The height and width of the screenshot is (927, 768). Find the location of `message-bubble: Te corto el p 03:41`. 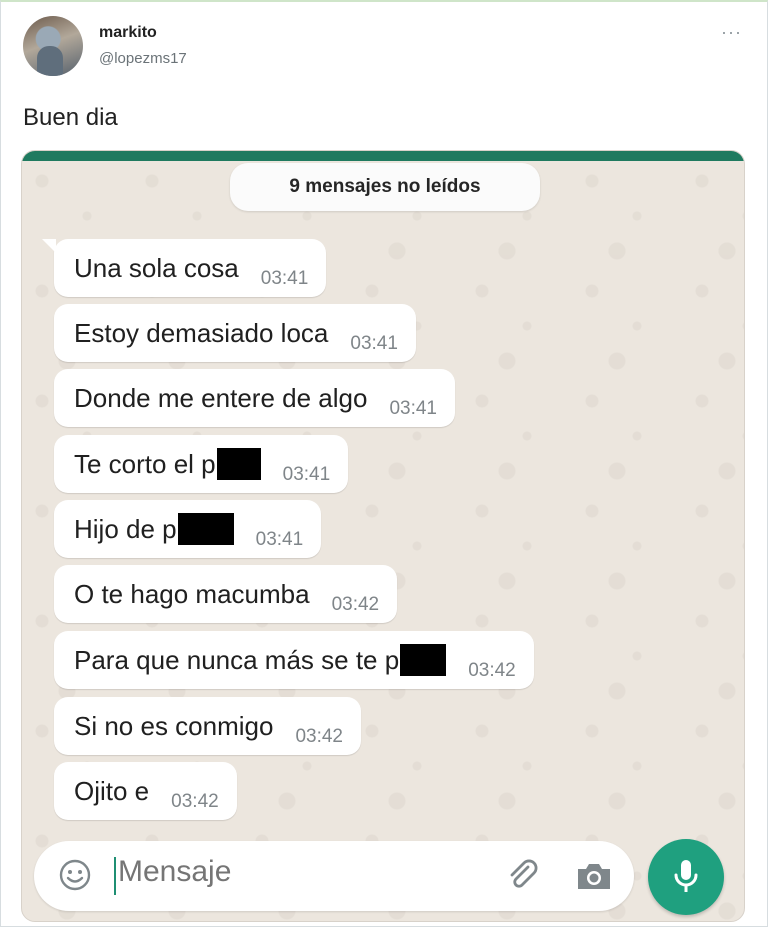

message-bubble: Te corto el p 03:41 is located at coordinates (201, 464).